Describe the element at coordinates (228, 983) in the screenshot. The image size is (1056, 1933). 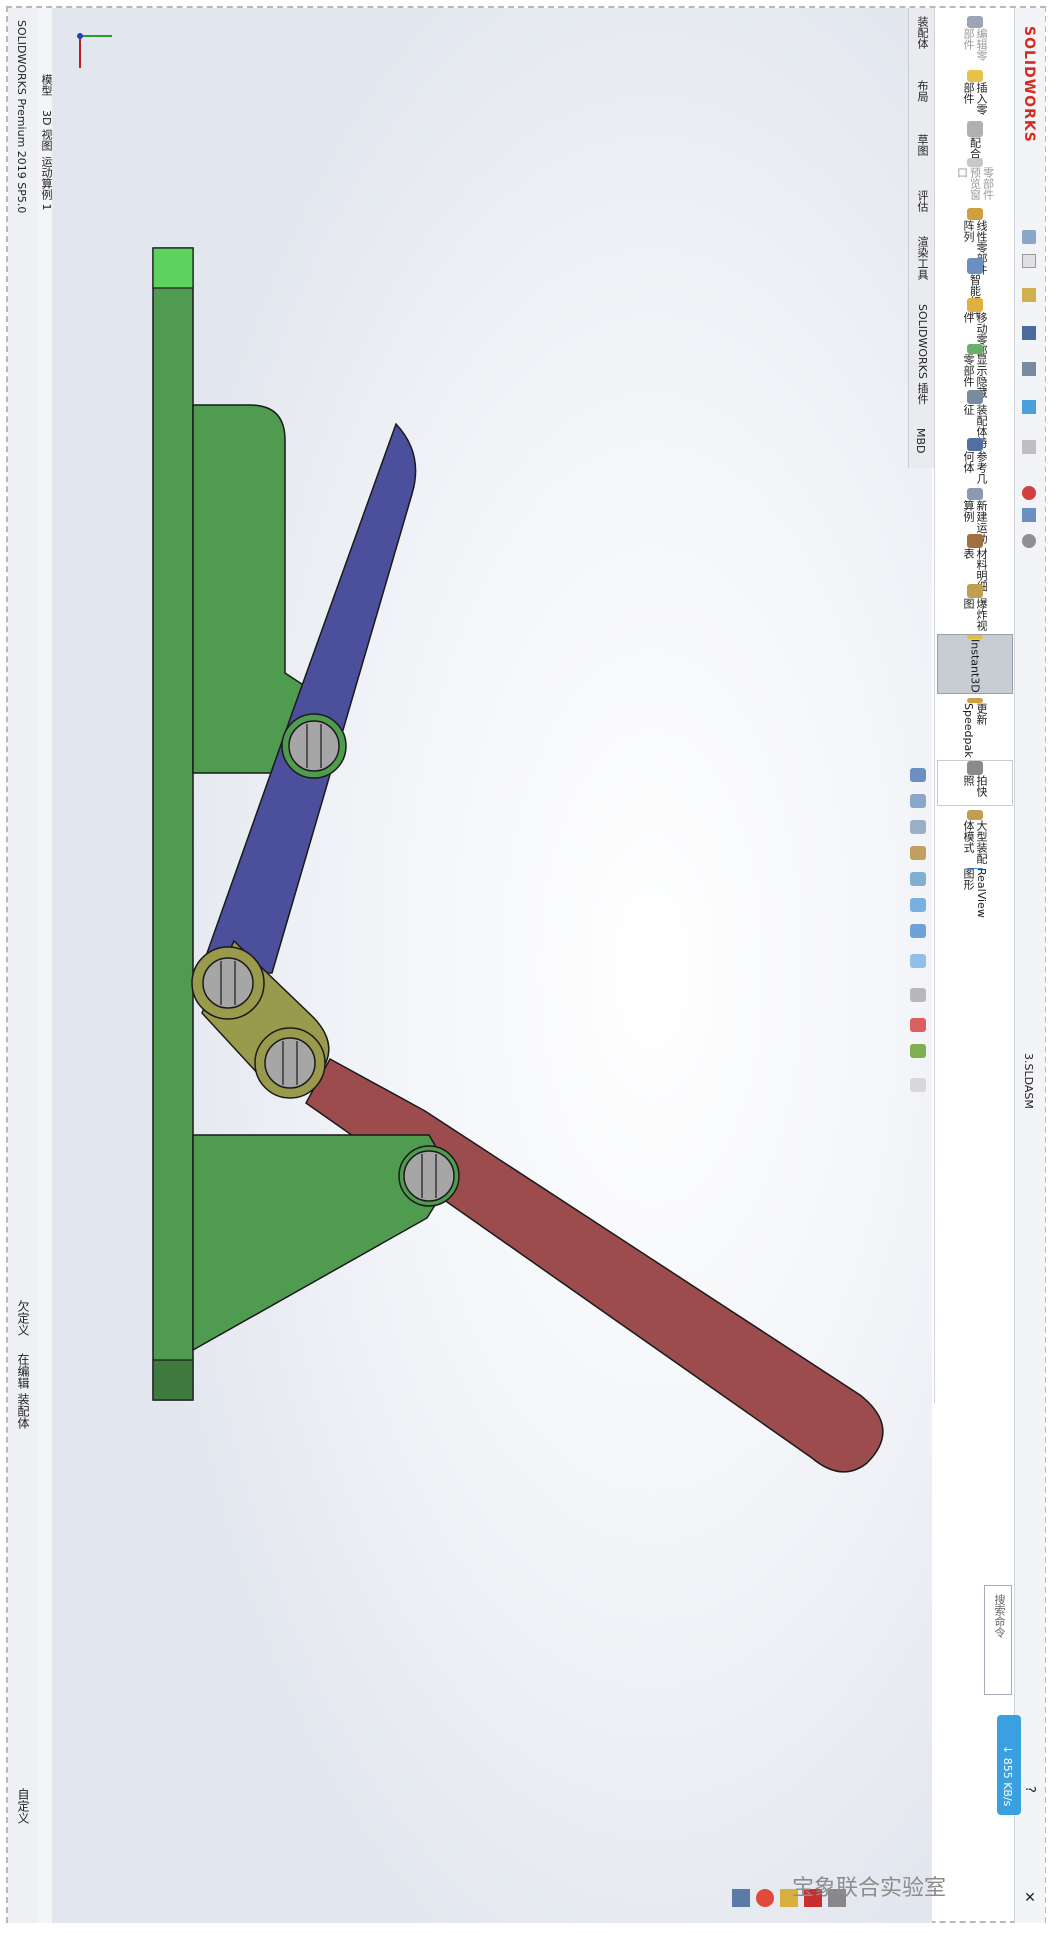
I see `pin-olive-top` at that location.